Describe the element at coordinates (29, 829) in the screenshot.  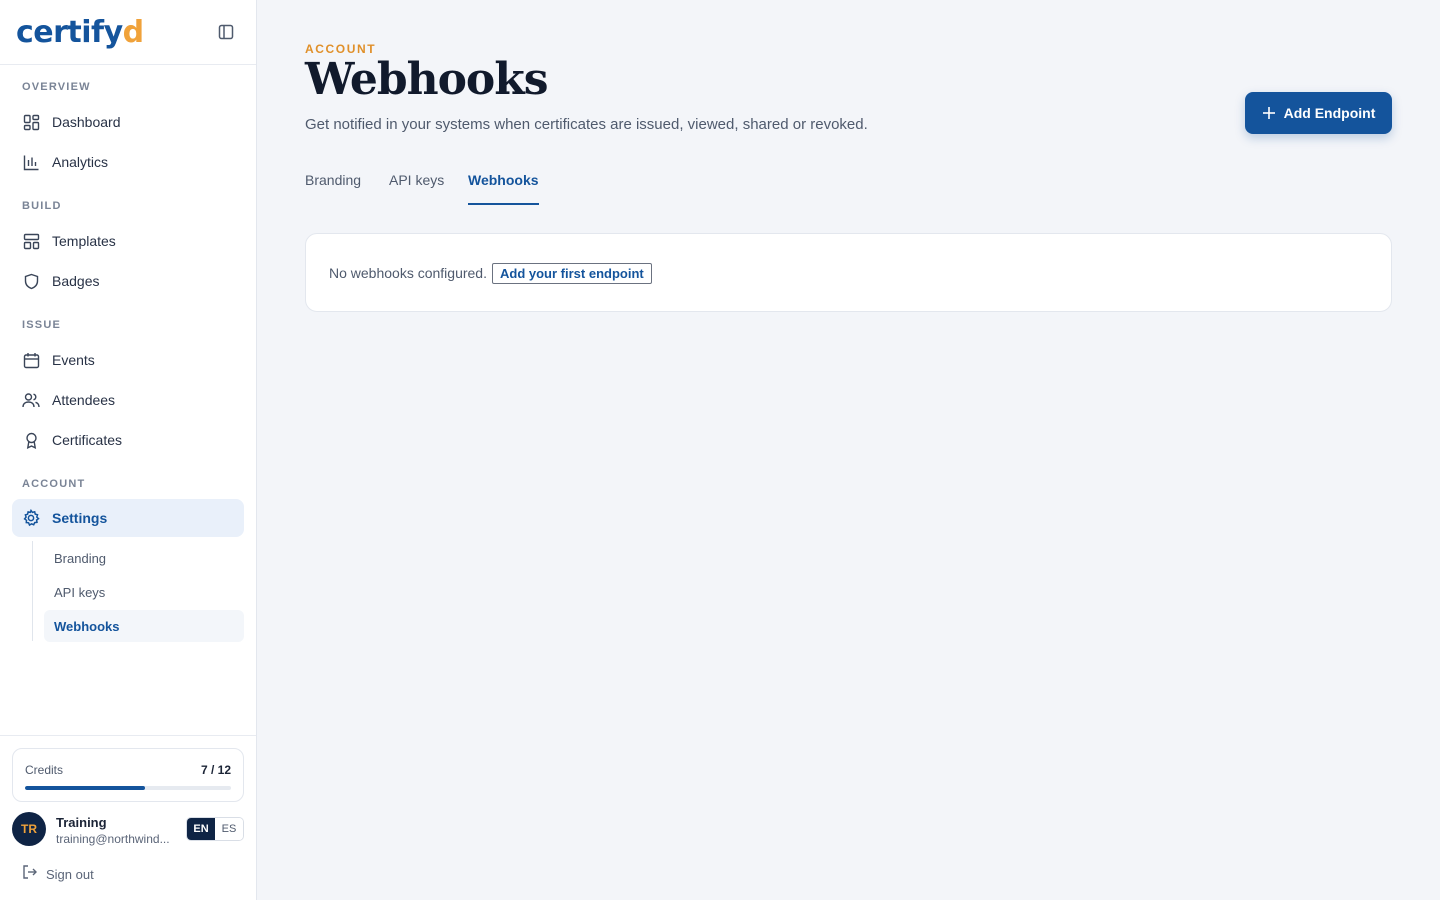
I see `avatar: TR` at that location.